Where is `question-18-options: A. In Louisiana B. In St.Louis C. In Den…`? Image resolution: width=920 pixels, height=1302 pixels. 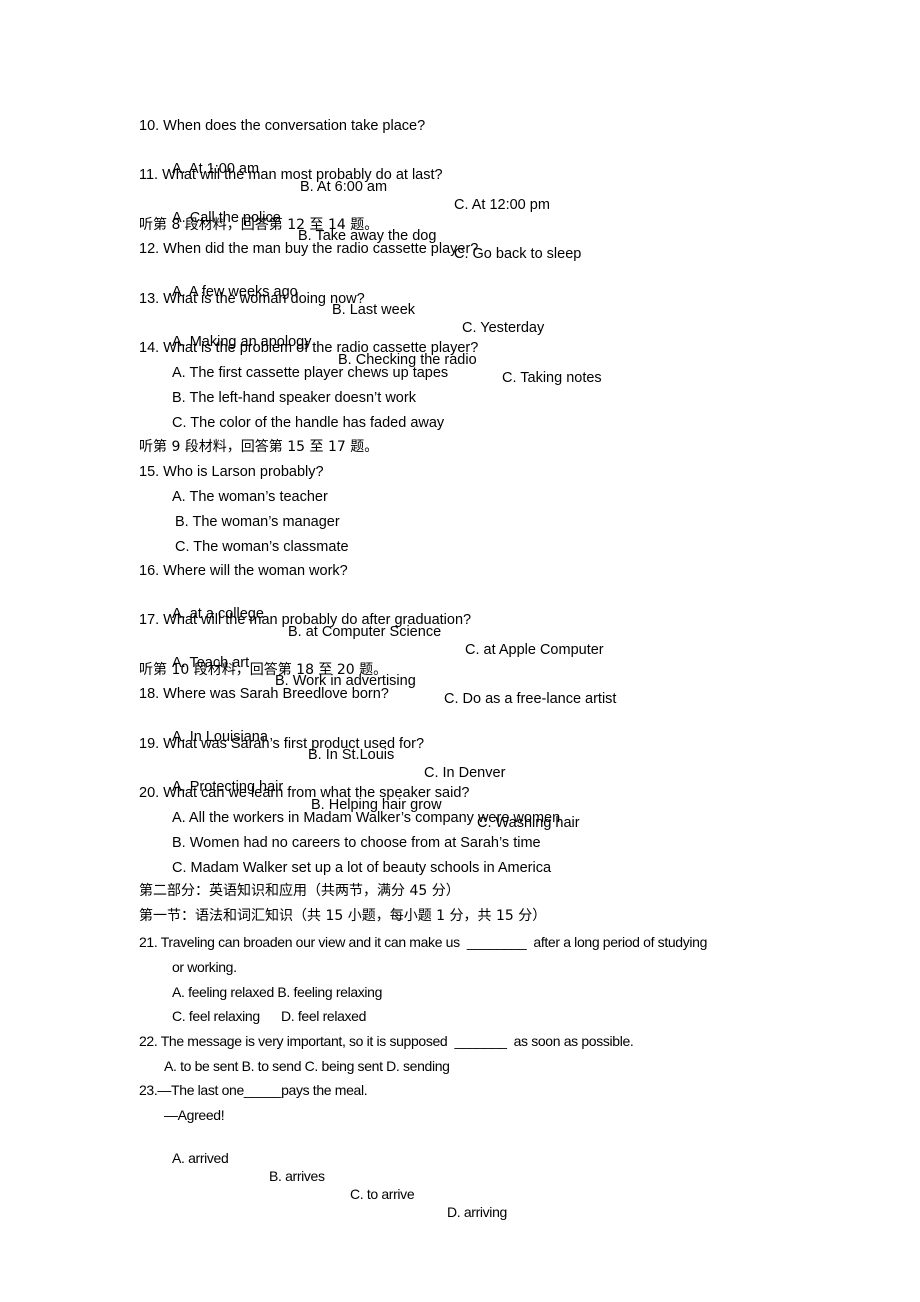 question-18-options: A. In Louisiana B. In St.Louis C. In Den… is located at coordinates (460, 745).